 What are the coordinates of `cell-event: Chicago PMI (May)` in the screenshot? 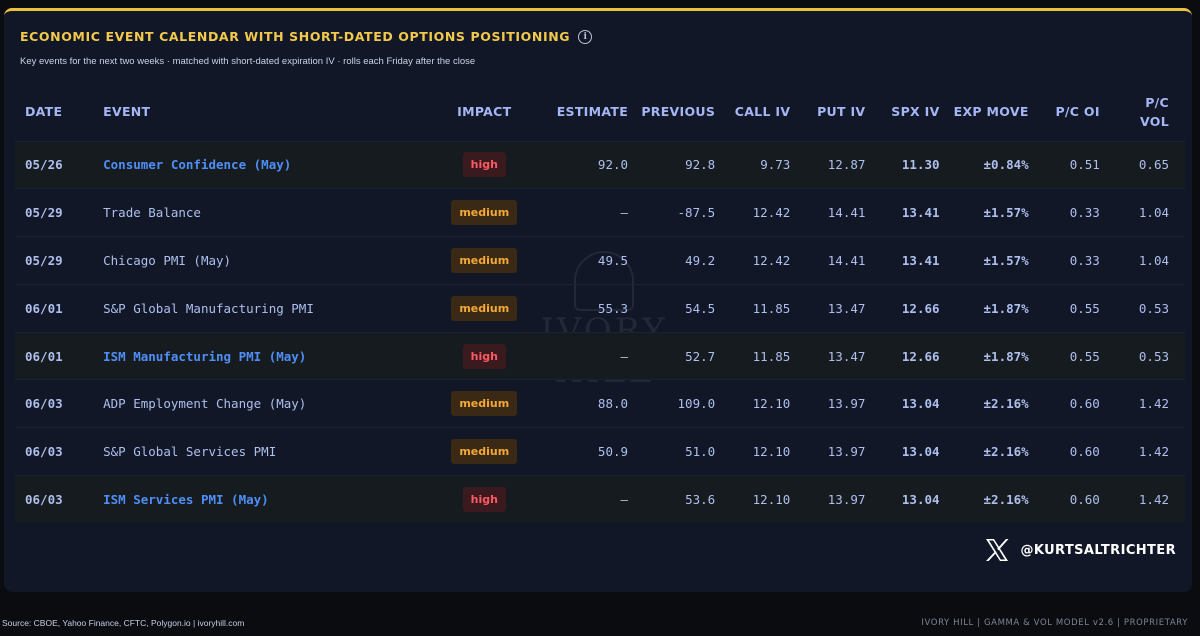 It's located at (263, 261).